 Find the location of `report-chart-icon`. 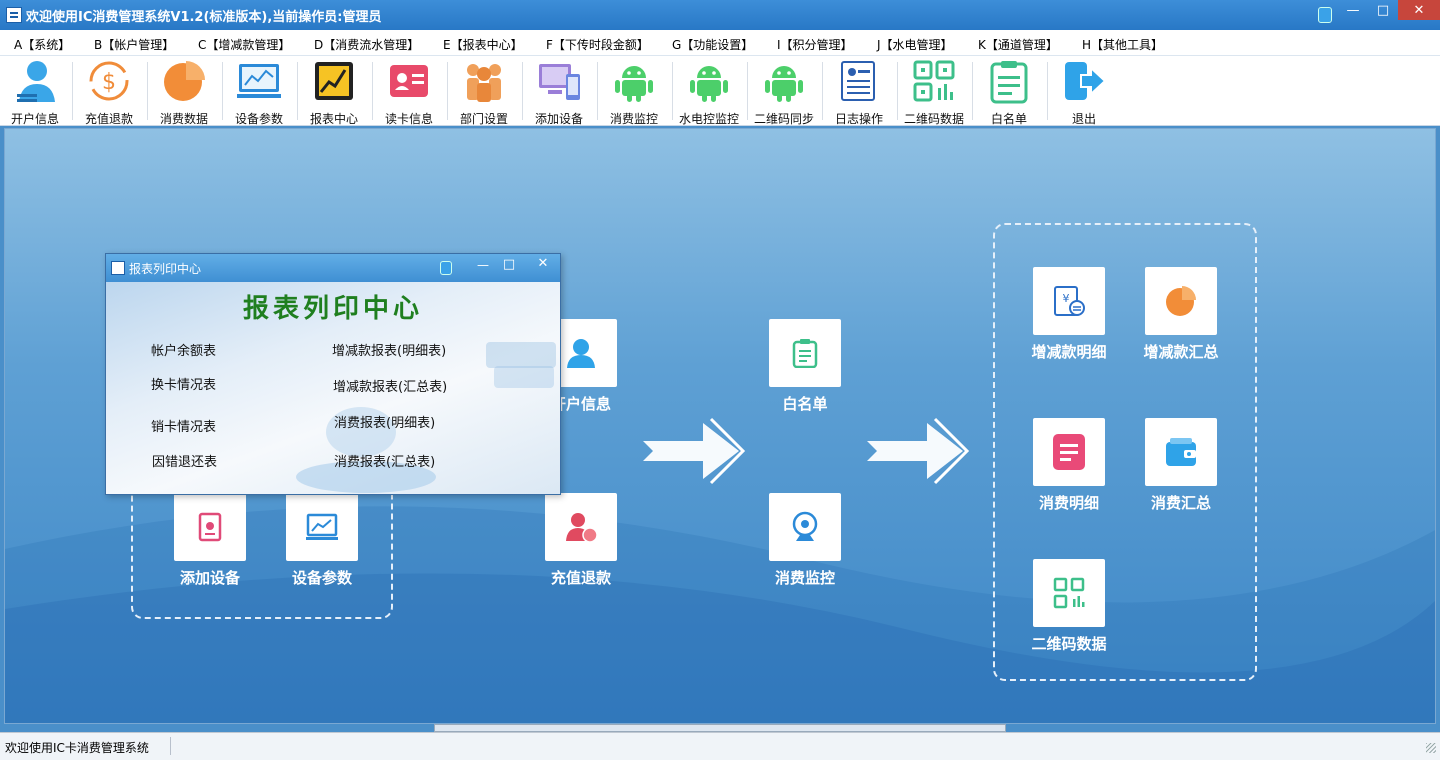

report-chart-icon is located at coordinates (334, 81).